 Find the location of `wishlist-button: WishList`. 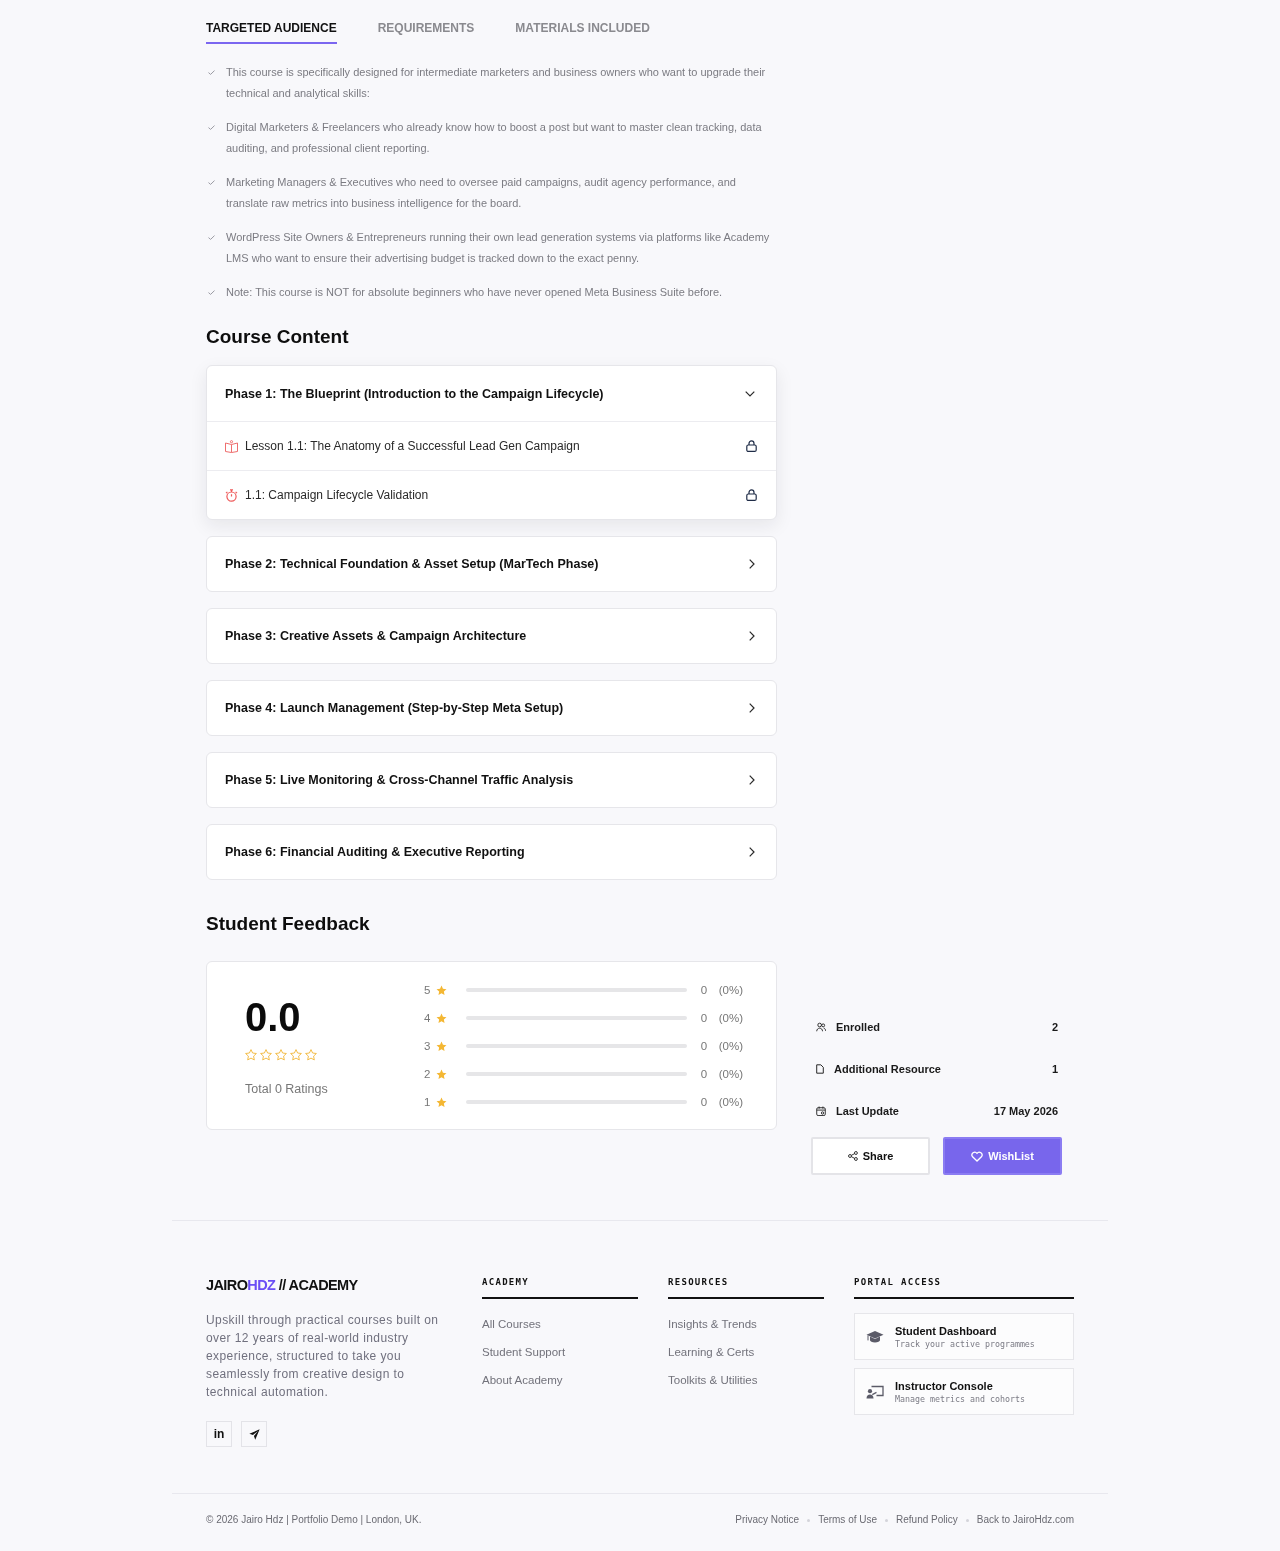

wishlist-button: WishList is located at coordinates (1002, 1156).